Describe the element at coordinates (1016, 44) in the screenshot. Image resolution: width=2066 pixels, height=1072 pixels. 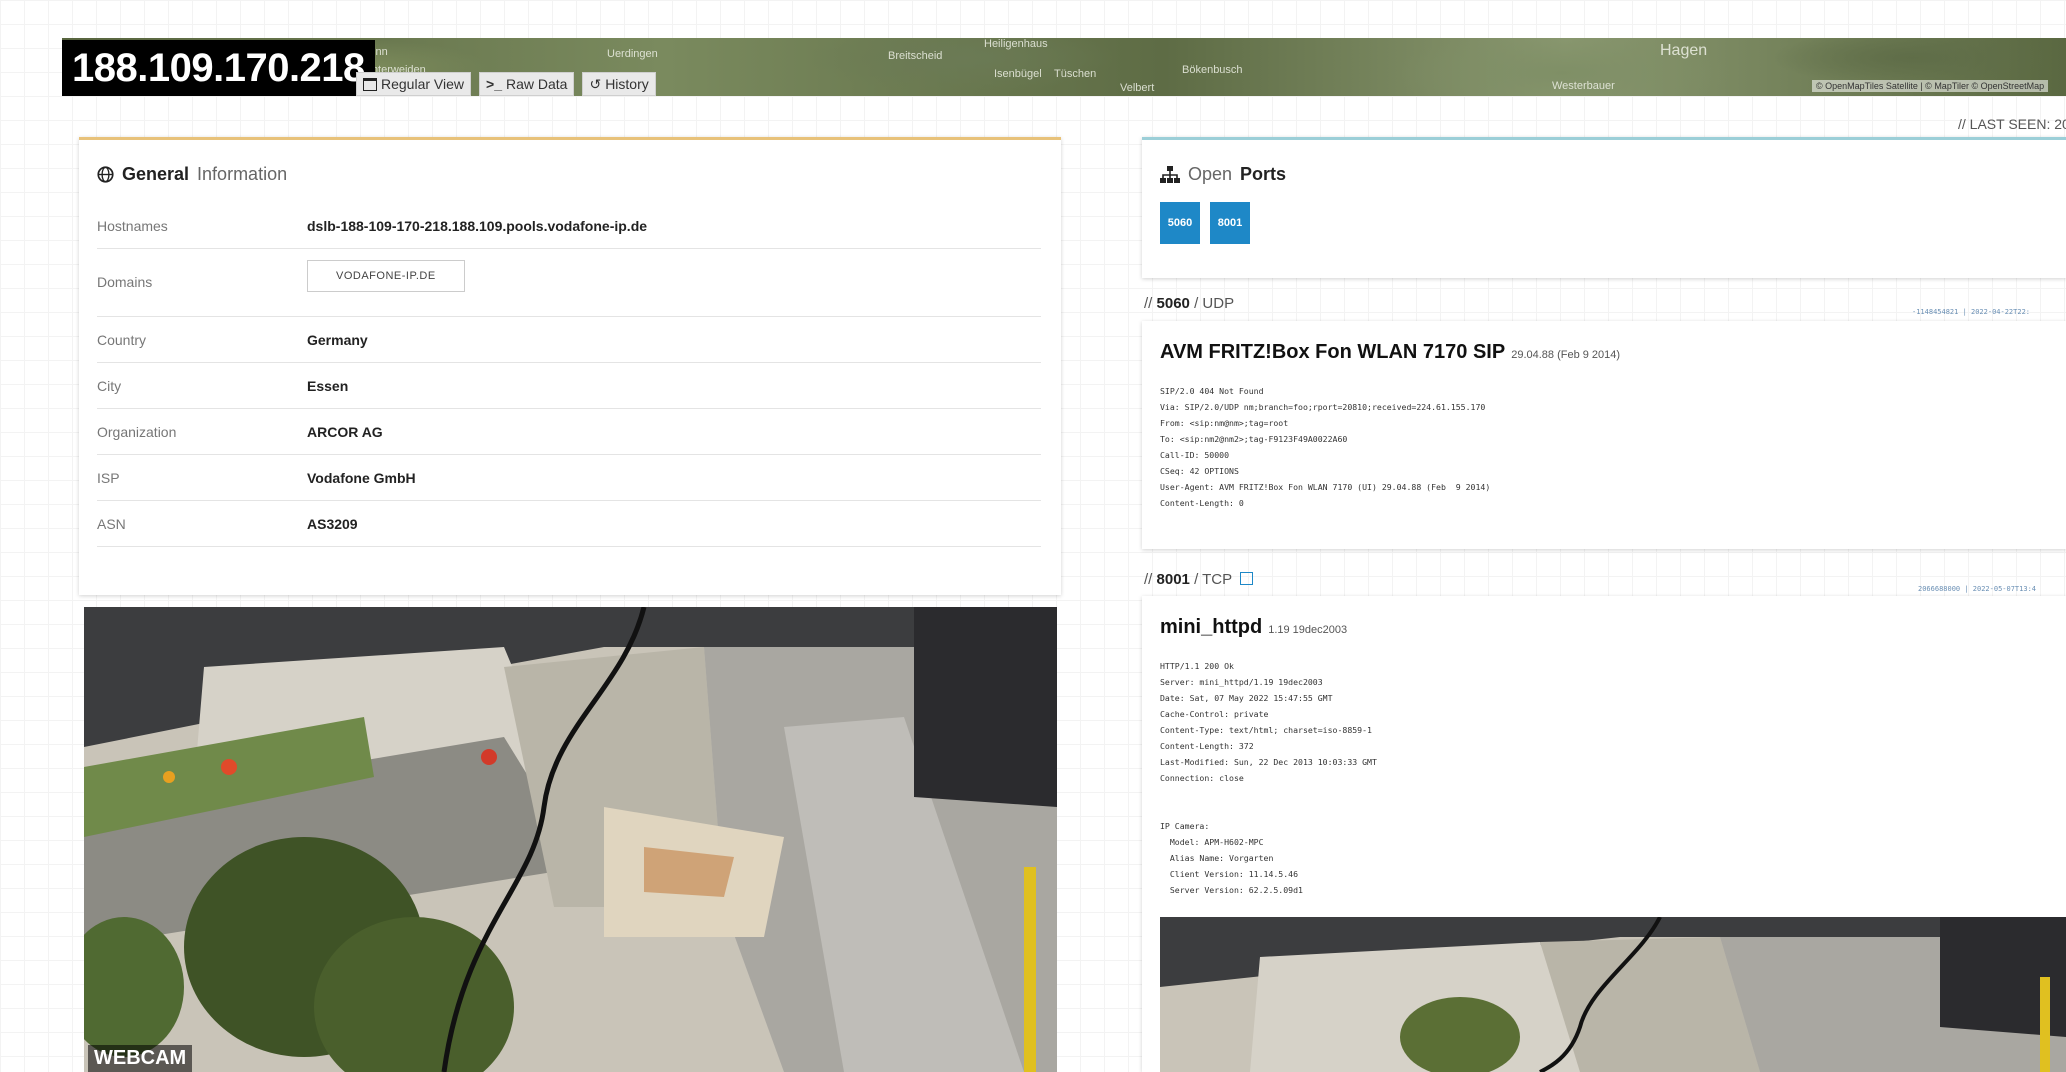
I see `map-label: Heiligenhaus` at that location.